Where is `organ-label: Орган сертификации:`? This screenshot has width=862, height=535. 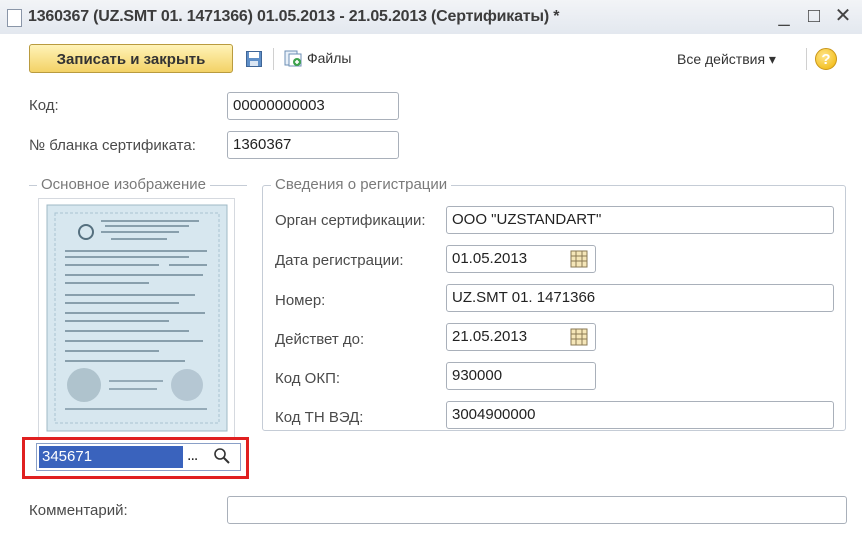
organ-label: Орган сертификации: is located at coordinates (350, 220).